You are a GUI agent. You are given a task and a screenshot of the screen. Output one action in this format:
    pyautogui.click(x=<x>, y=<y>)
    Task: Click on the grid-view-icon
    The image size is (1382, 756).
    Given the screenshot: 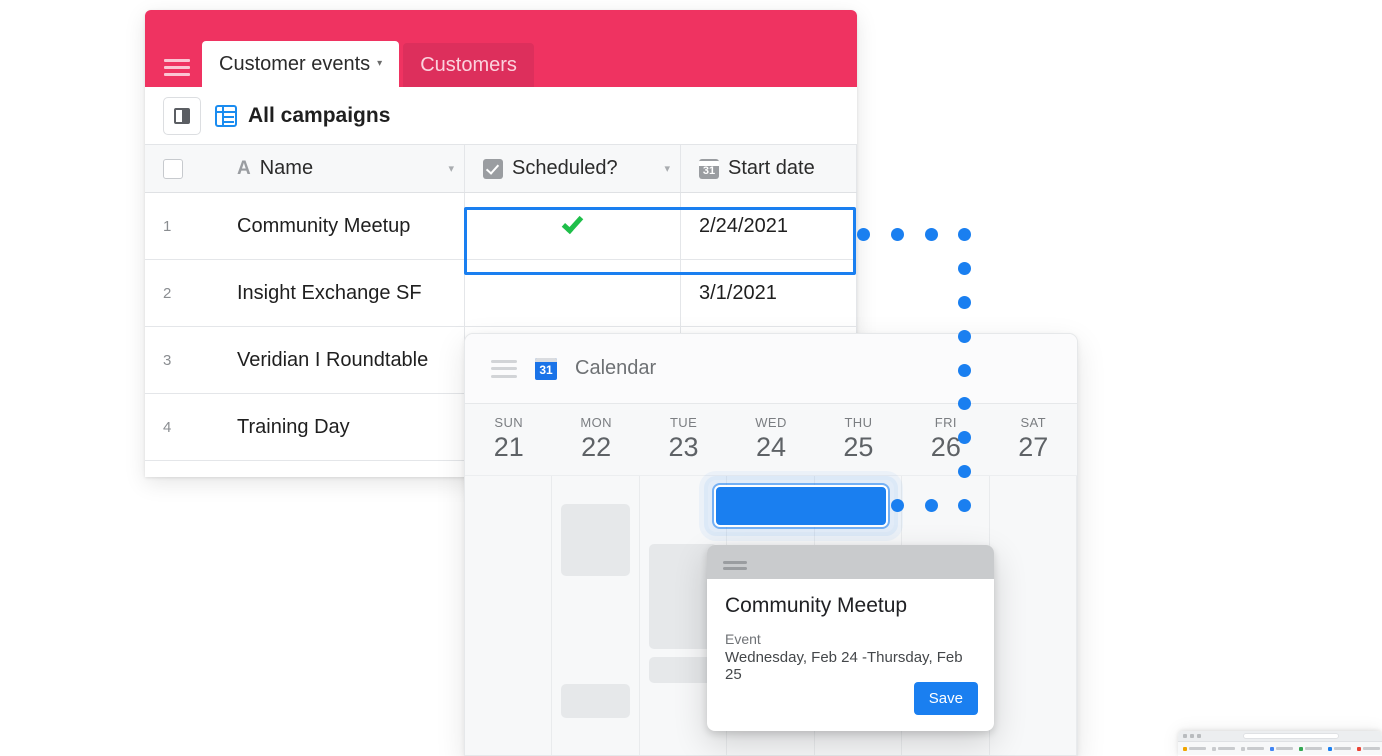 What is the action you would take?
    pyautogui.click(x=226, y=115)
    